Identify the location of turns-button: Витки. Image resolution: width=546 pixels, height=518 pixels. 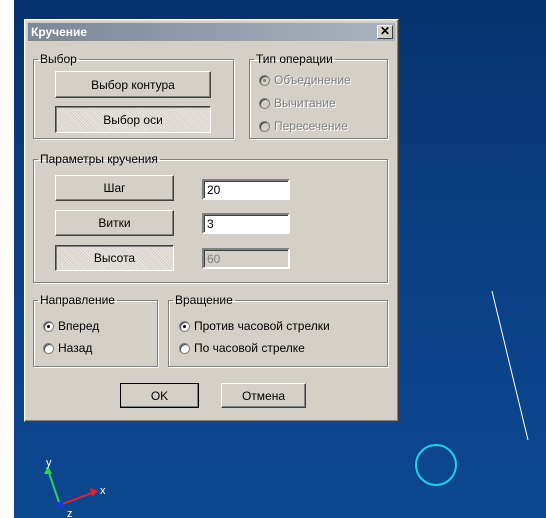
(114, 223).